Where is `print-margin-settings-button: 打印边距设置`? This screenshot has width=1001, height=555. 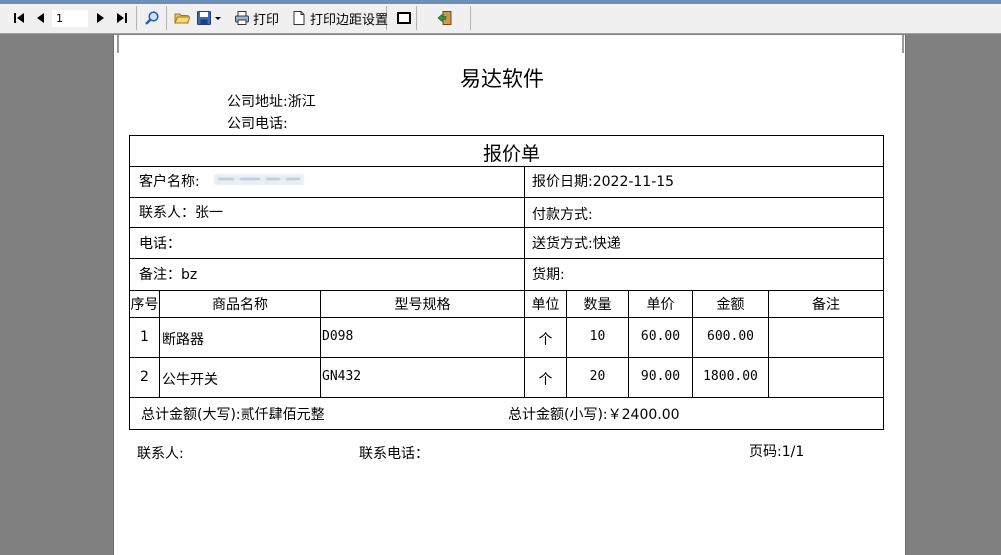
print-margin-settings-button: 打印边距设置 is located at coordinates (339, 18).